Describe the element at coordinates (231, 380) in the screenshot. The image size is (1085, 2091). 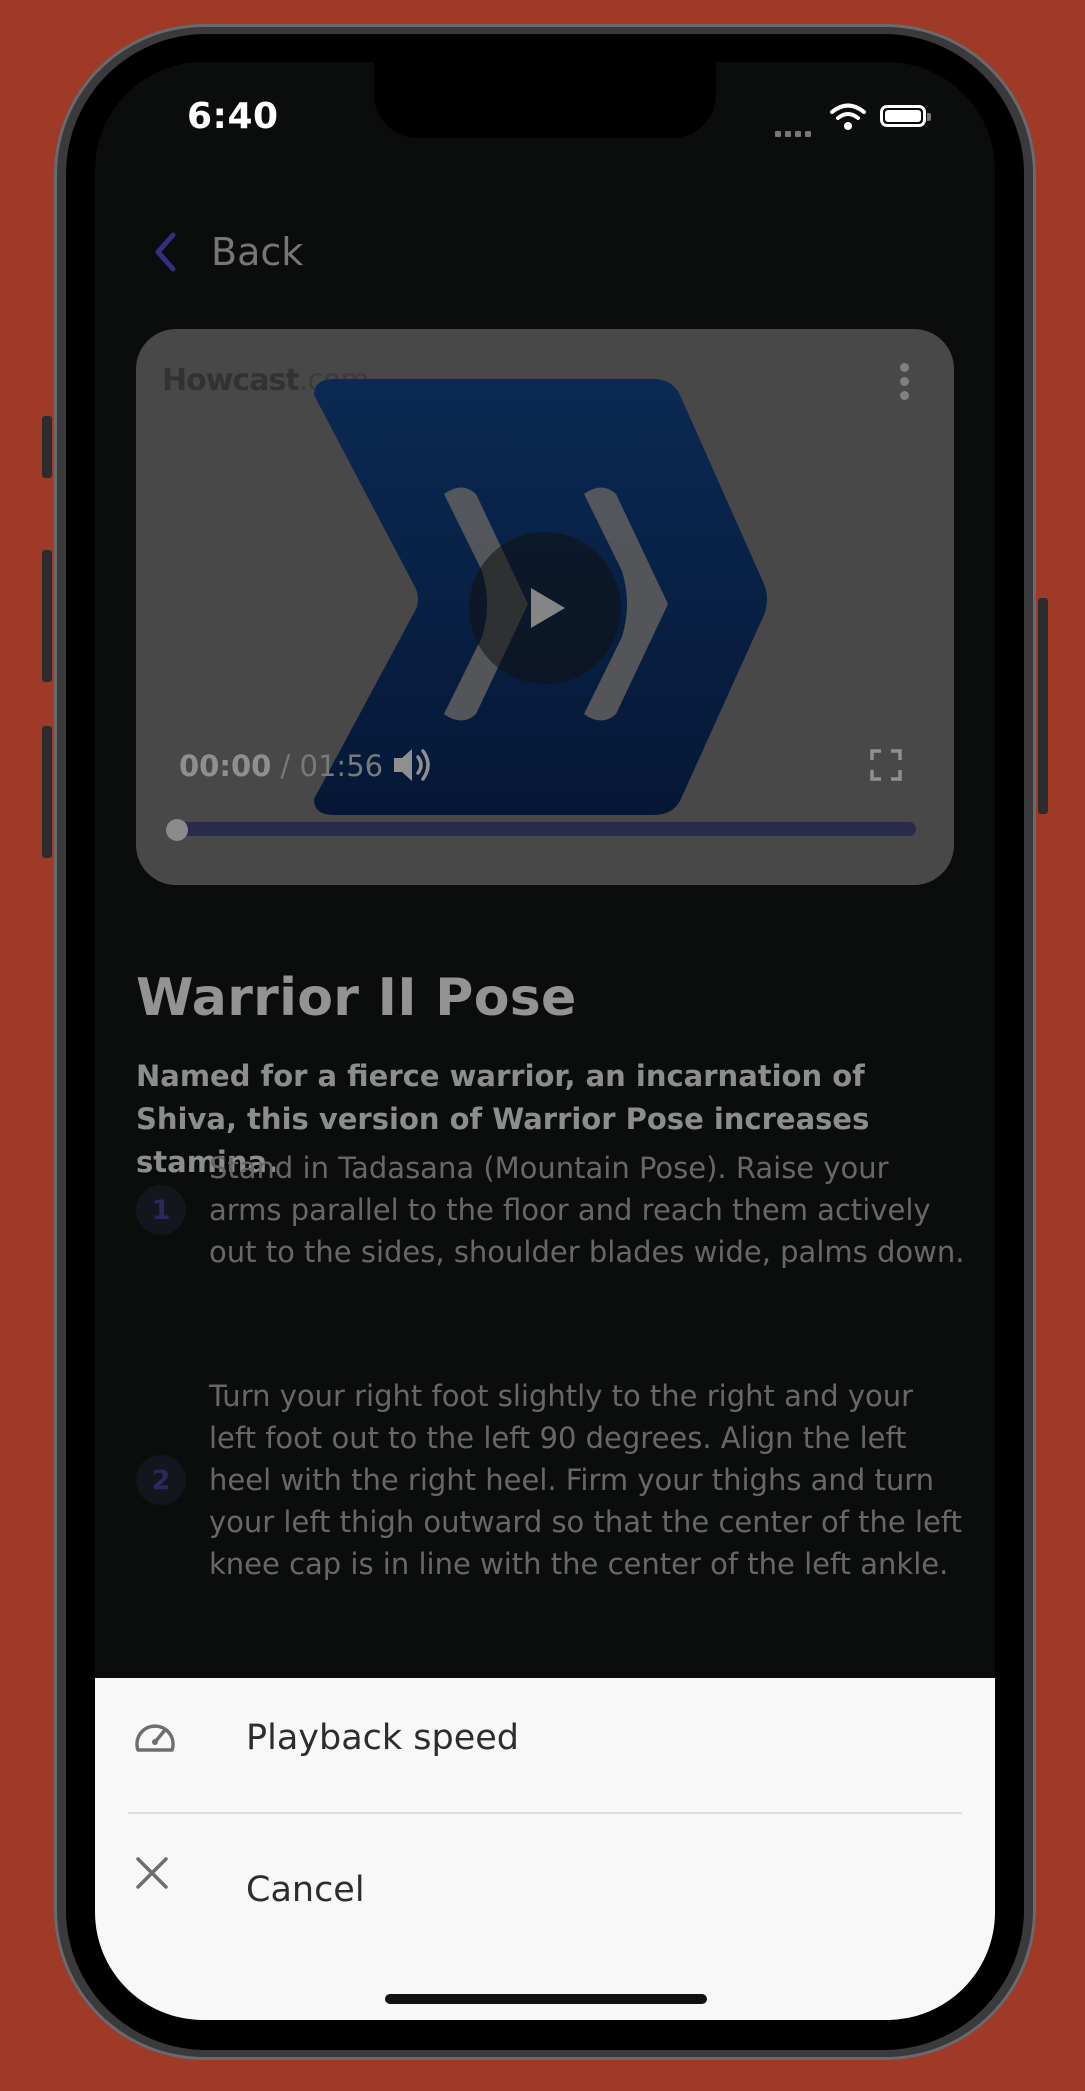
I see `logo-text: Howcast` at that location.